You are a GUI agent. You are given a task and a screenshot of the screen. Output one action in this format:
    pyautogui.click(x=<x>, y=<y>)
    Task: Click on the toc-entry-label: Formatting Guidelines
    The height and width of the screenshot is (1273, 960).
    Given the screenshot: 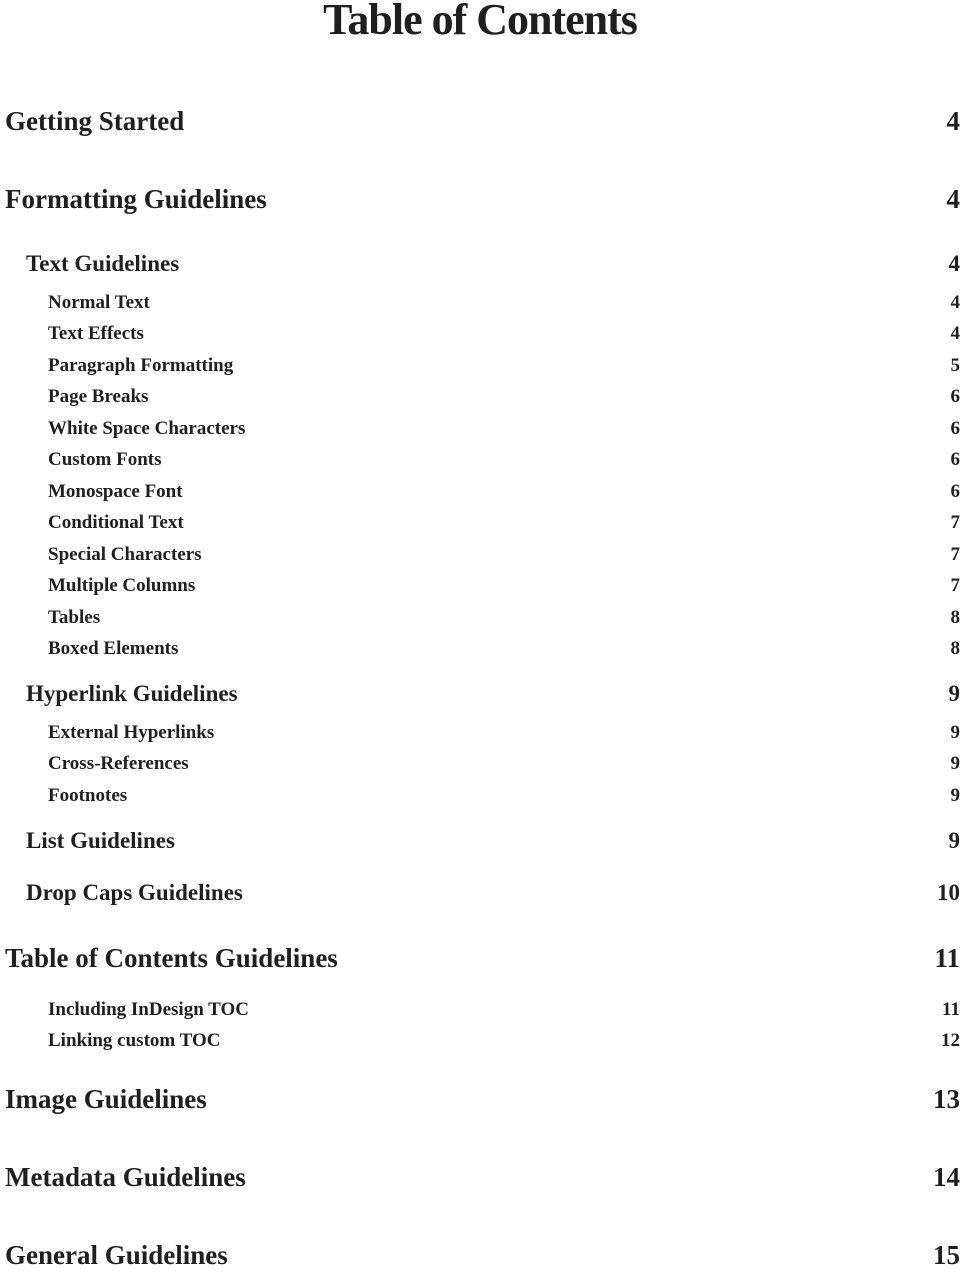 What is the action you would take?
    pyautogui.click(x=136, y=199)
    